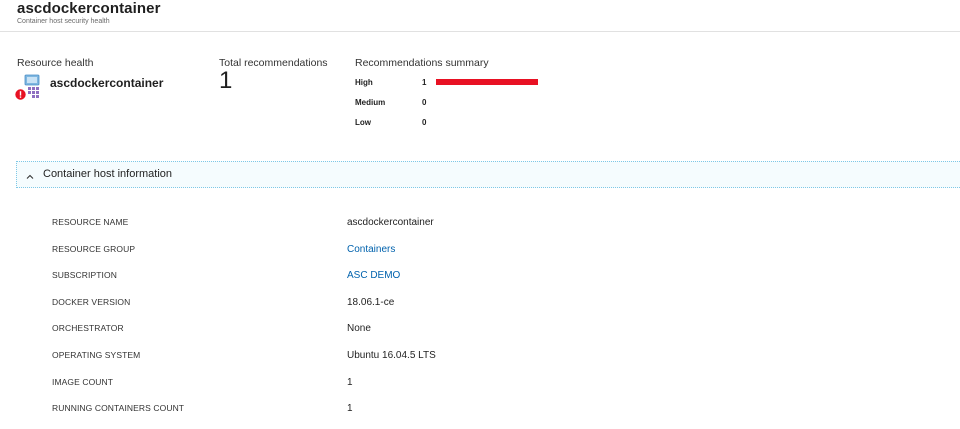 This screenshot has width=960, height=429. Describe the element at coordinates (89, 8) in the screenshot. I see `page-title: ascdockercontainer` at that location.